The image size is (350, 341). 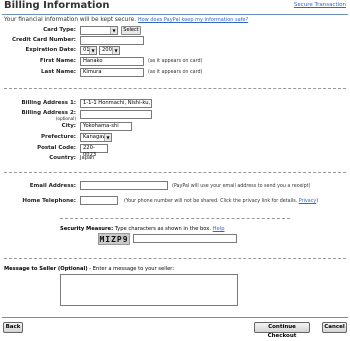 What do you see at coordinates (334, 327) in the screenshot?
I see `cancel-button: Cancel` at bounding box center [334, 327].